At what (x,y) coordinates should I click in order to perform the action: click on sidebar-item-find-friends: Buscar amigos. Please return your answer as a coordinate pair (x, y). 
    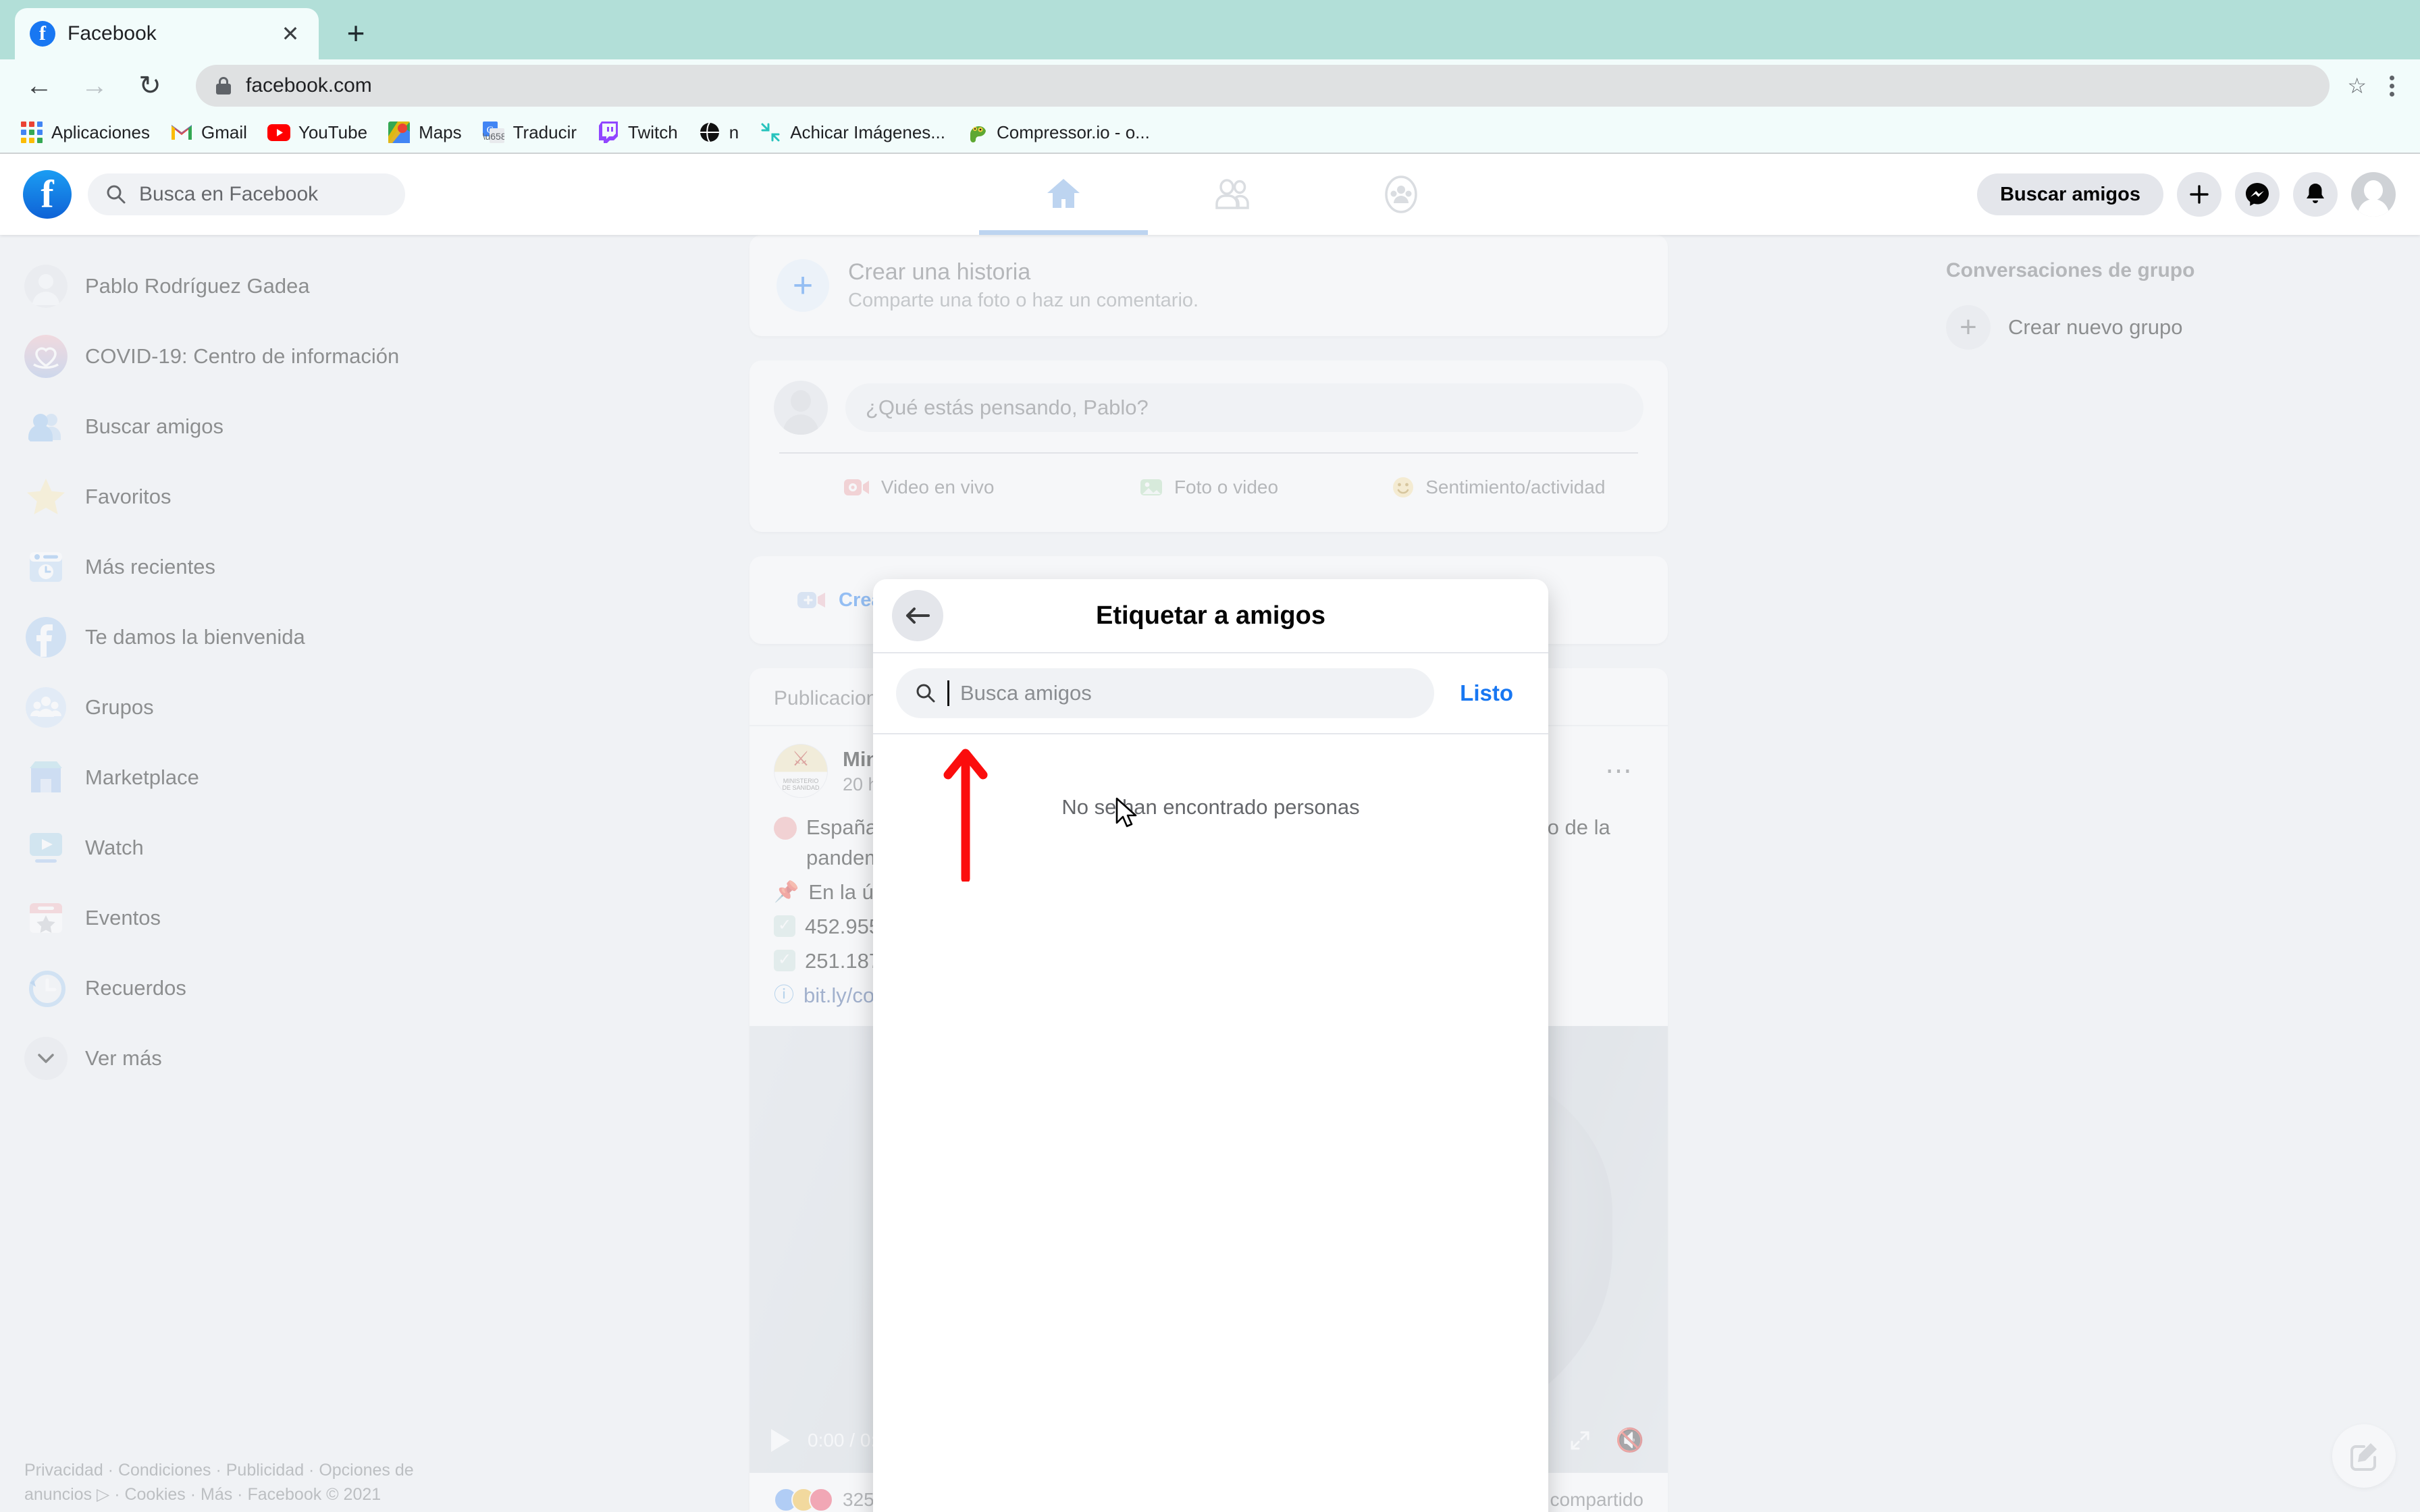
    Looking at the image, I should click on (259, 427).